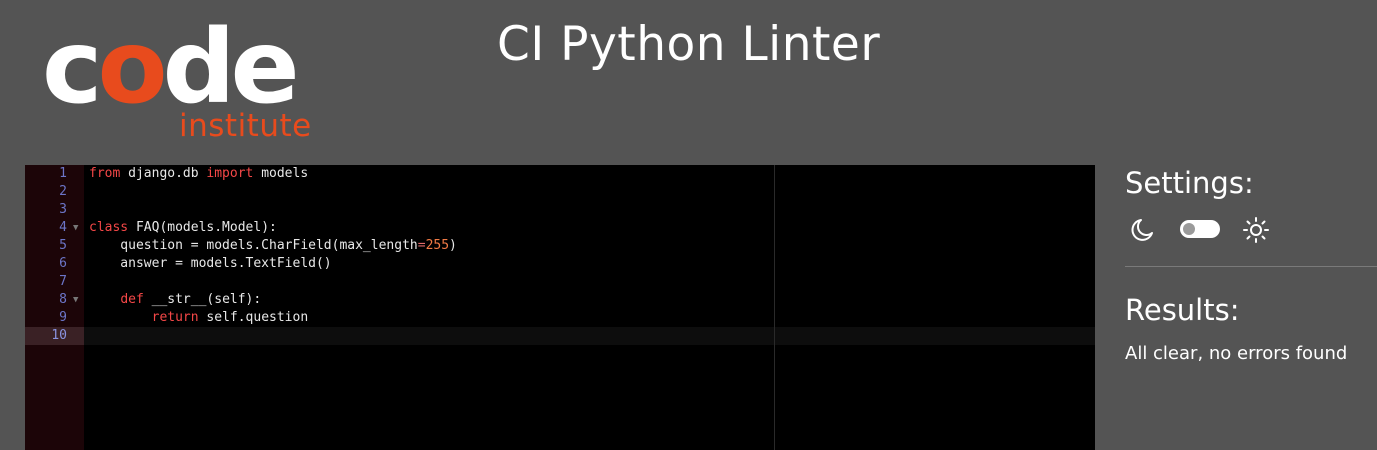 Image resolution: width=1377 pixels, height=450 pixels. What do you see at coordinates (1182, 310) in the screenshot?
I see `results-heading: Results:` at bounding box center [1182, 310].